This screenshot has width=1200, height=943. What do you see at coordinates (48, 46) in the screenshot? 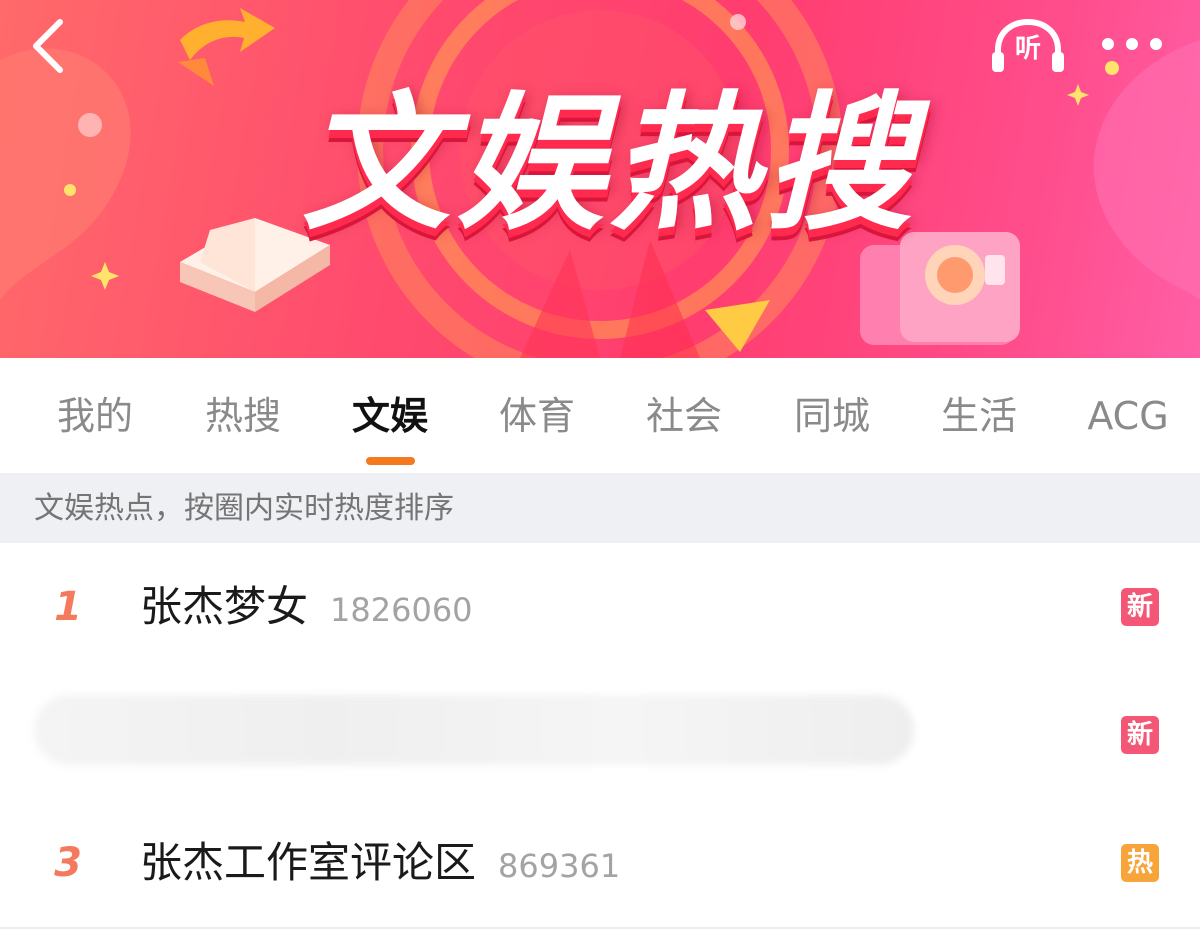
I see `chevron-left-icon` at bounding box center [48, 46].